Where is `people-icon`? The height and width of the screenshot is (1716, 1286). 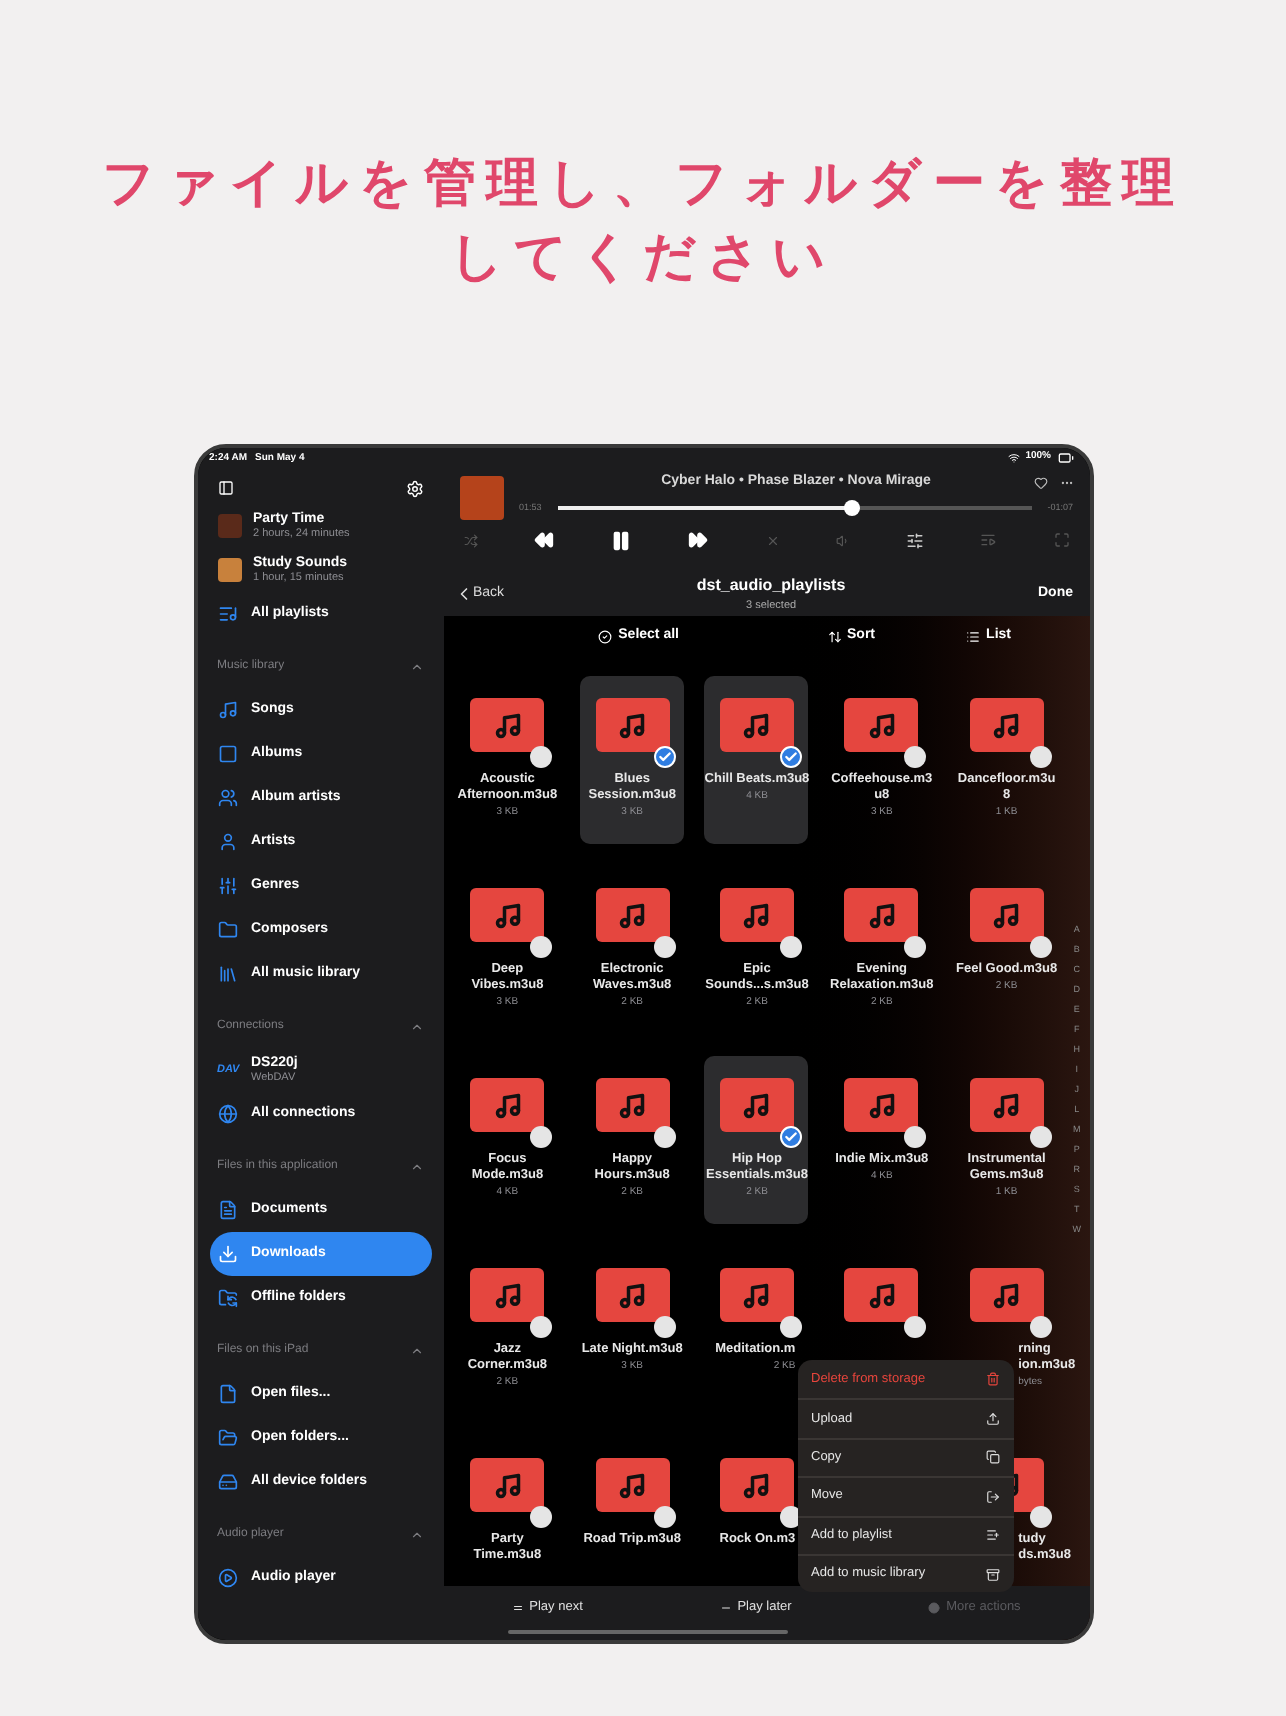 people-icon is located at coordinates (227, 798).